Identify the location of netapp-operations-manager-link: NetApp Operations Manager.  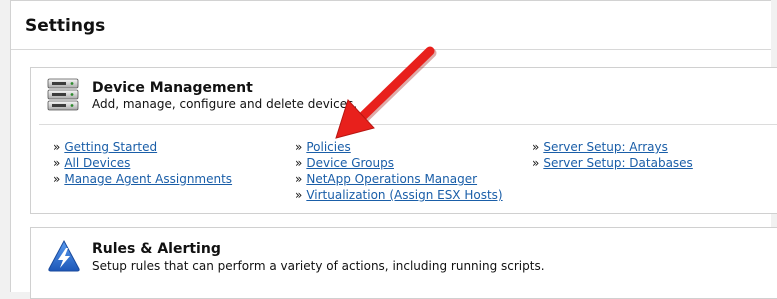
(391, 179).